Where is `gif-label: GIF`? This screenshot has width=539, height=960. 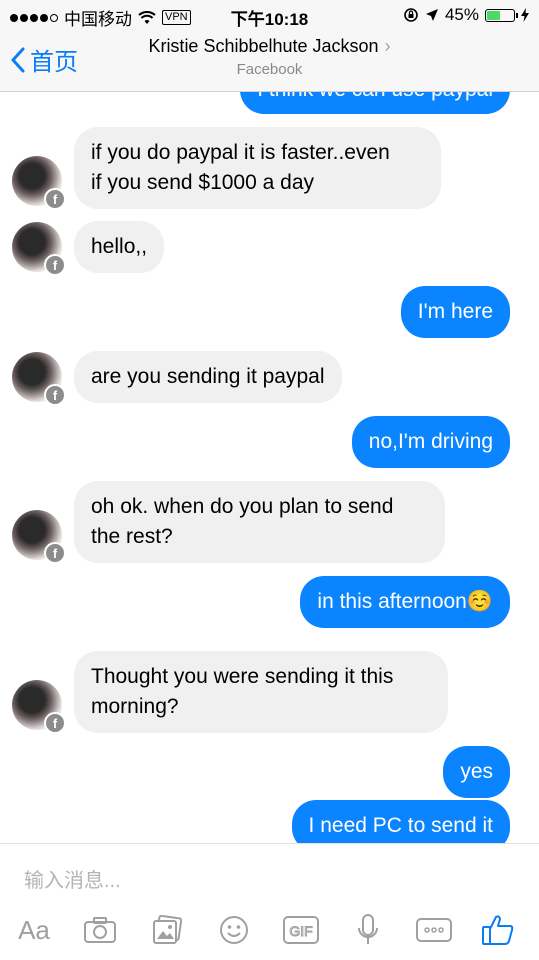
gif-label: GIF is located at coordinates (300, 931).